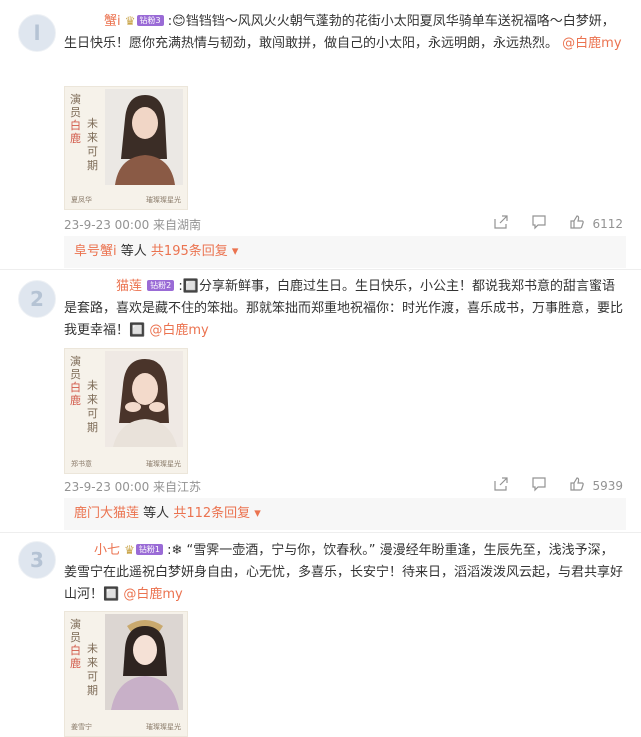  Describe the element at coordinates (92, 22) in the screenshot. I see `username: 蟹i` at that location.